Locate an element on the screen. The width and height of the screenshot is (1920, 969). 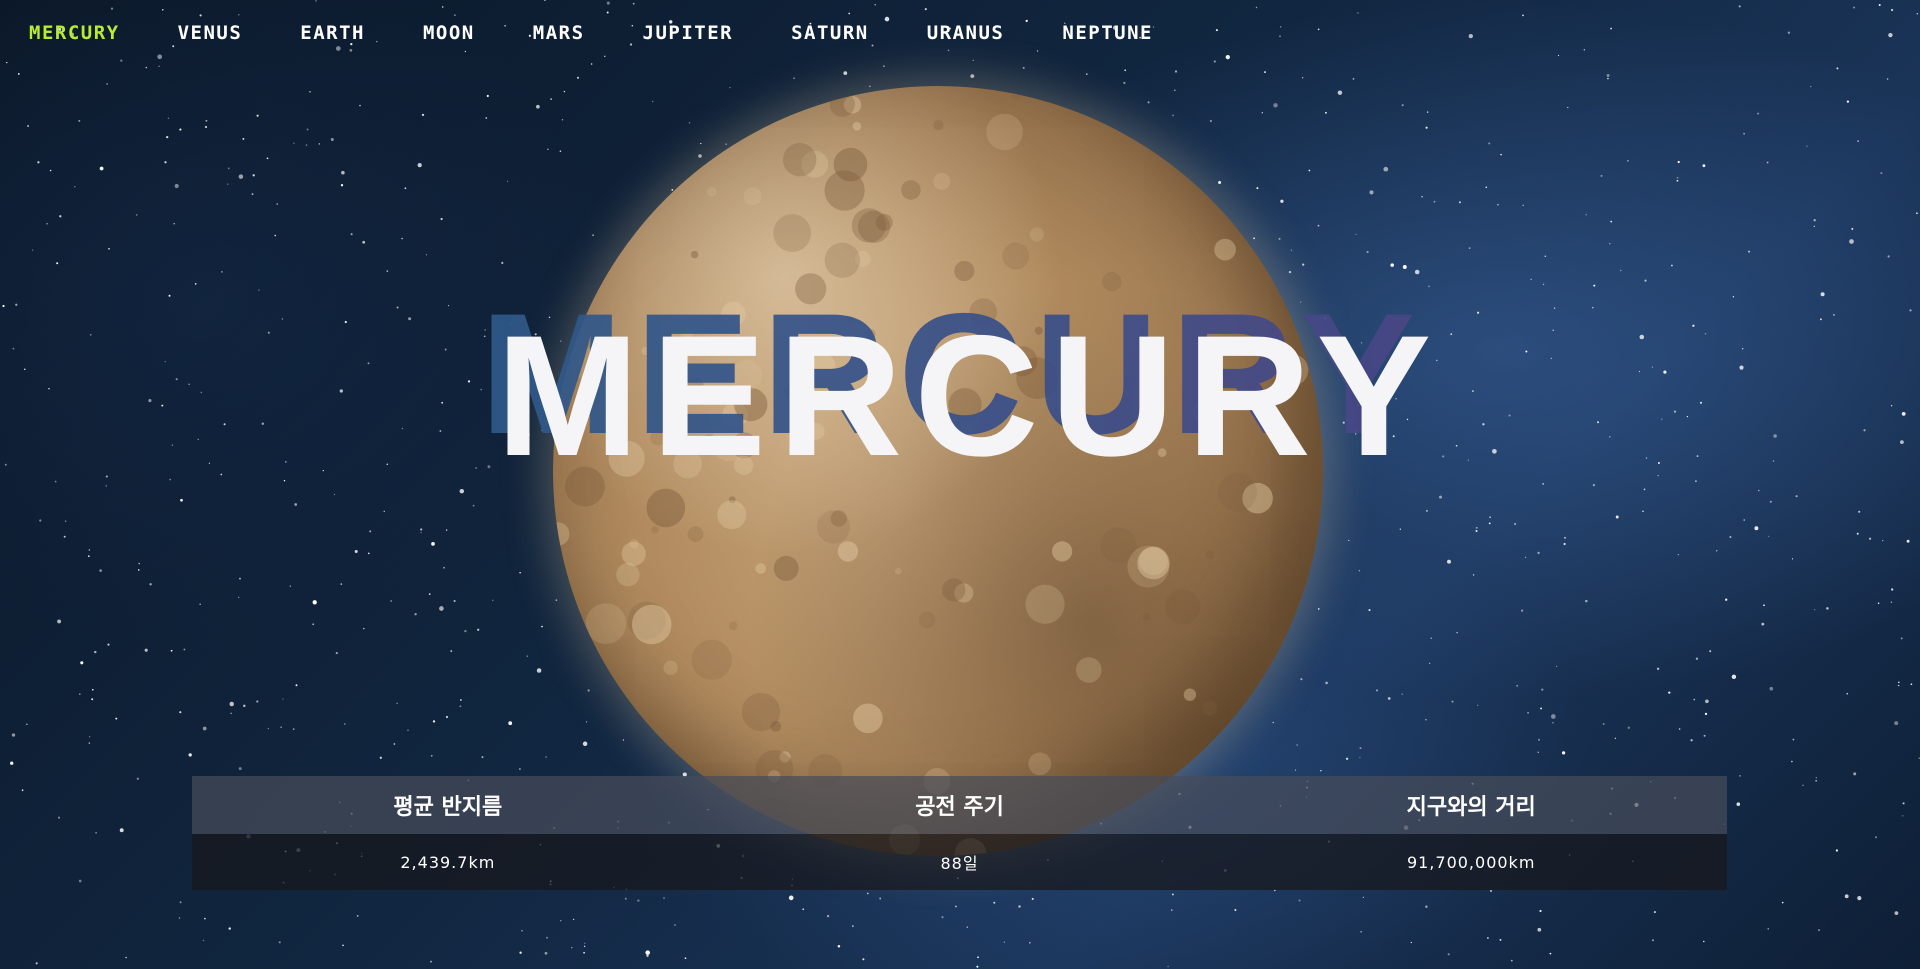
nav-item-jupiter: JUPITER is located at coordinates (688, 33).